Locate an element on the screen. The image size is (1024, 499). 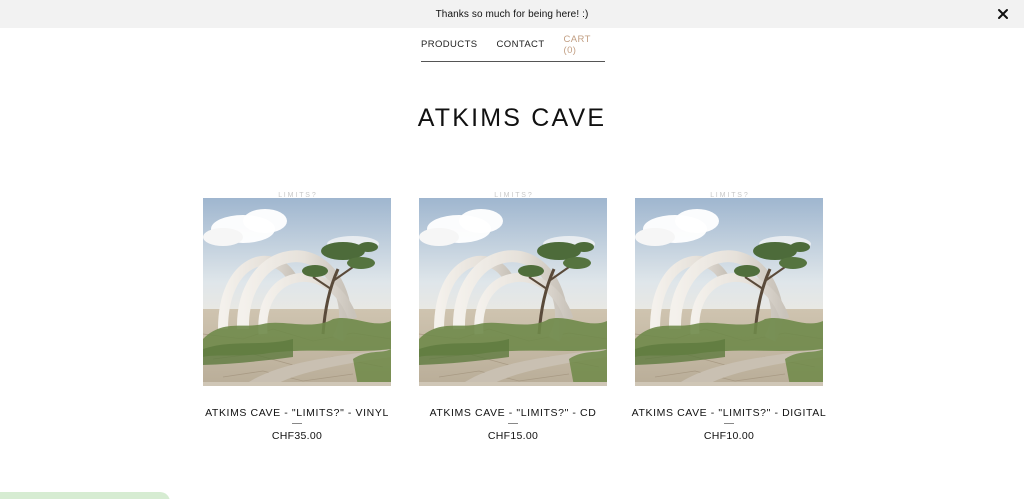
product-name: ATKIMS CAVE - "LIMITS?" - CD is located at coordinates (513, 413).